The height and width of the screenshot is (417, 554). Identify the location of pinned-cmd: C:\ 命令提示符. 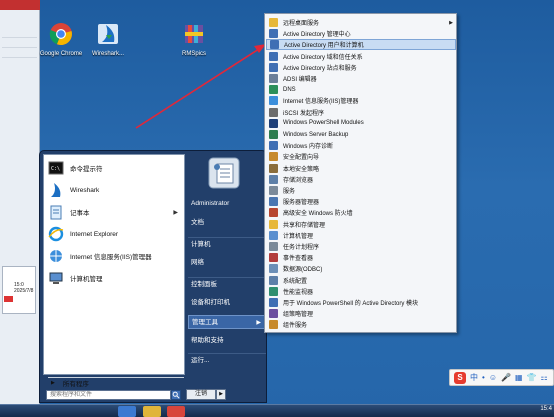
(116, 168).